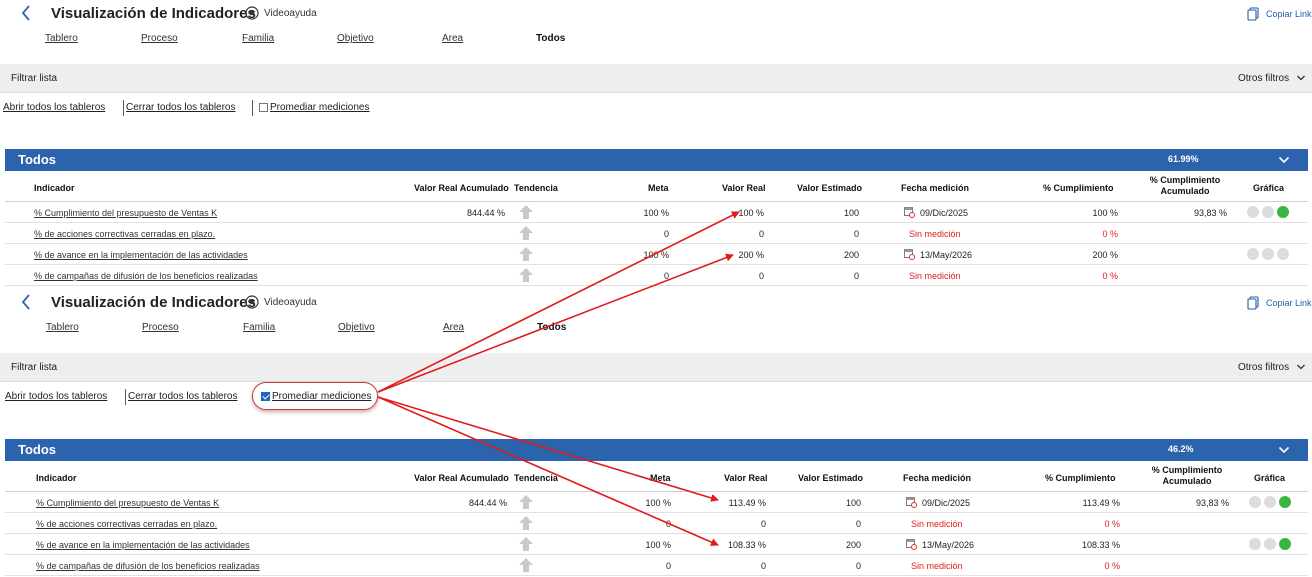 The height and width of the screenshot is (577, 1312). Describe the element at coordinates (851, 213) in the screenshot. I see `estimated-value: 100` at that location.